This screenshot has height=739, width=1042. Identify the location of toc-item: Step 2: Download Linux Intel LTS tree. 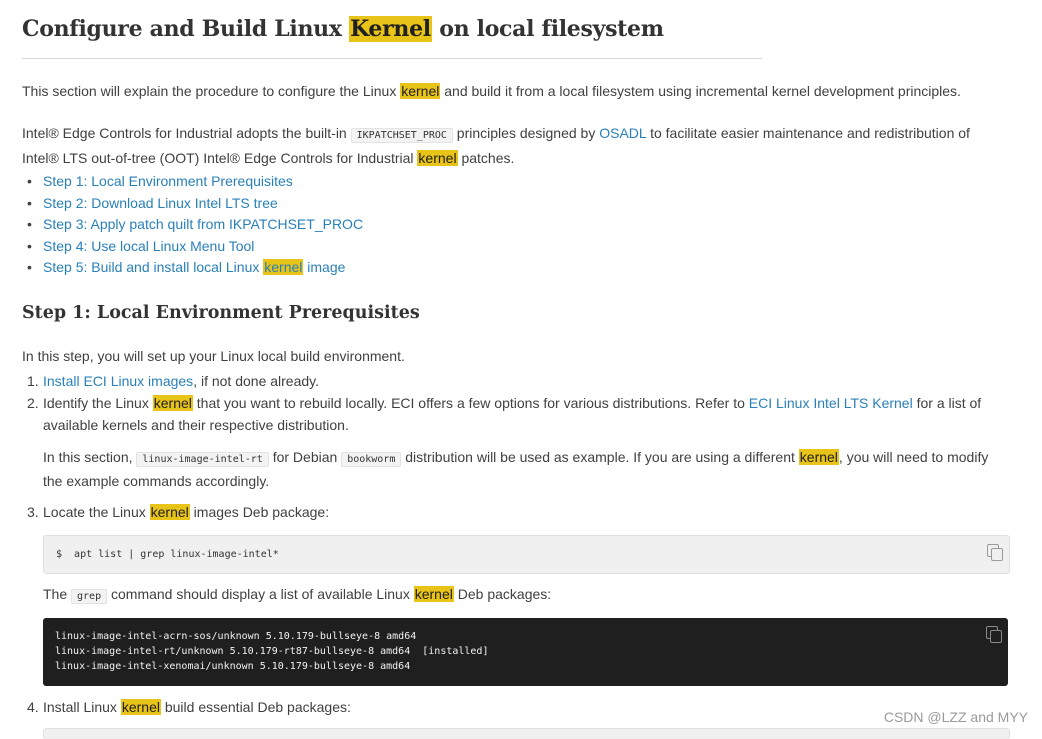
(192, 204).